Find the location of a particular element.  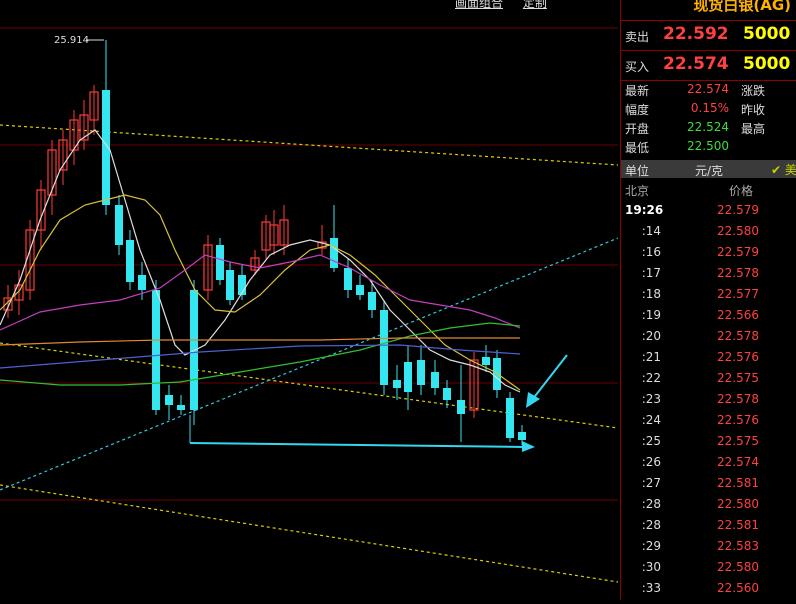

stat-value: 22.574 is located at coordinates (708, 89).